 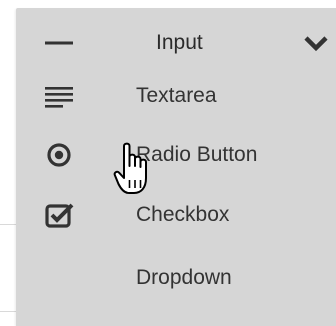 What do you see at coordinates (179, 42) in the screenshot?
I see `menu-item-label: Input` at bounding box center [179, 42].